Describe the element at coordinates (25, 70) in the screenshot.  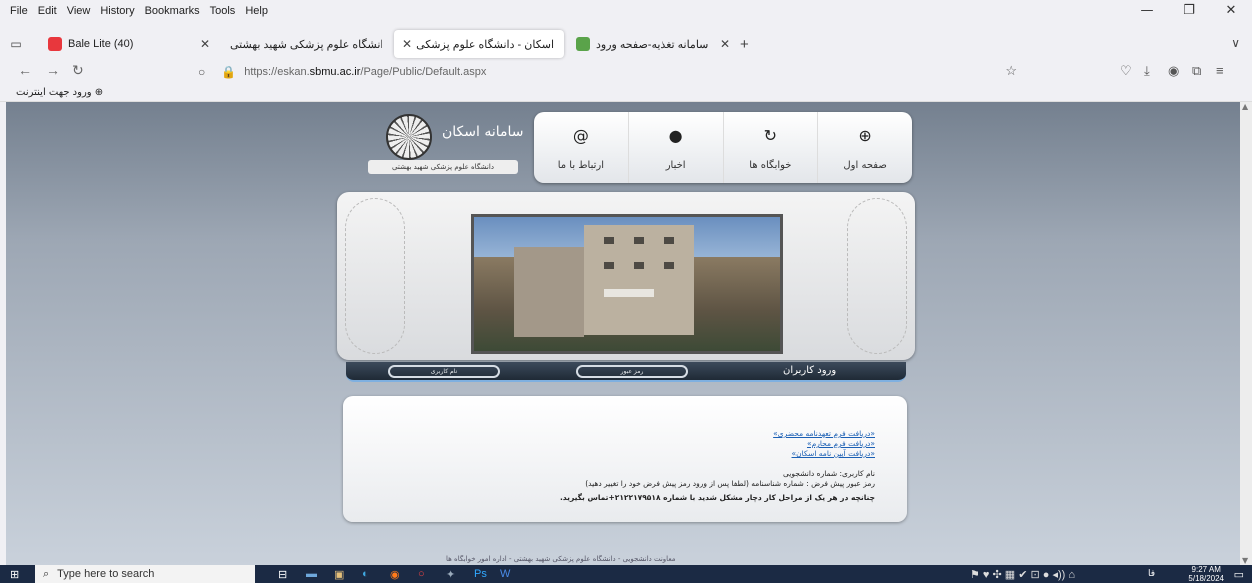
I see `back-arrow-icon: ←` at that location.